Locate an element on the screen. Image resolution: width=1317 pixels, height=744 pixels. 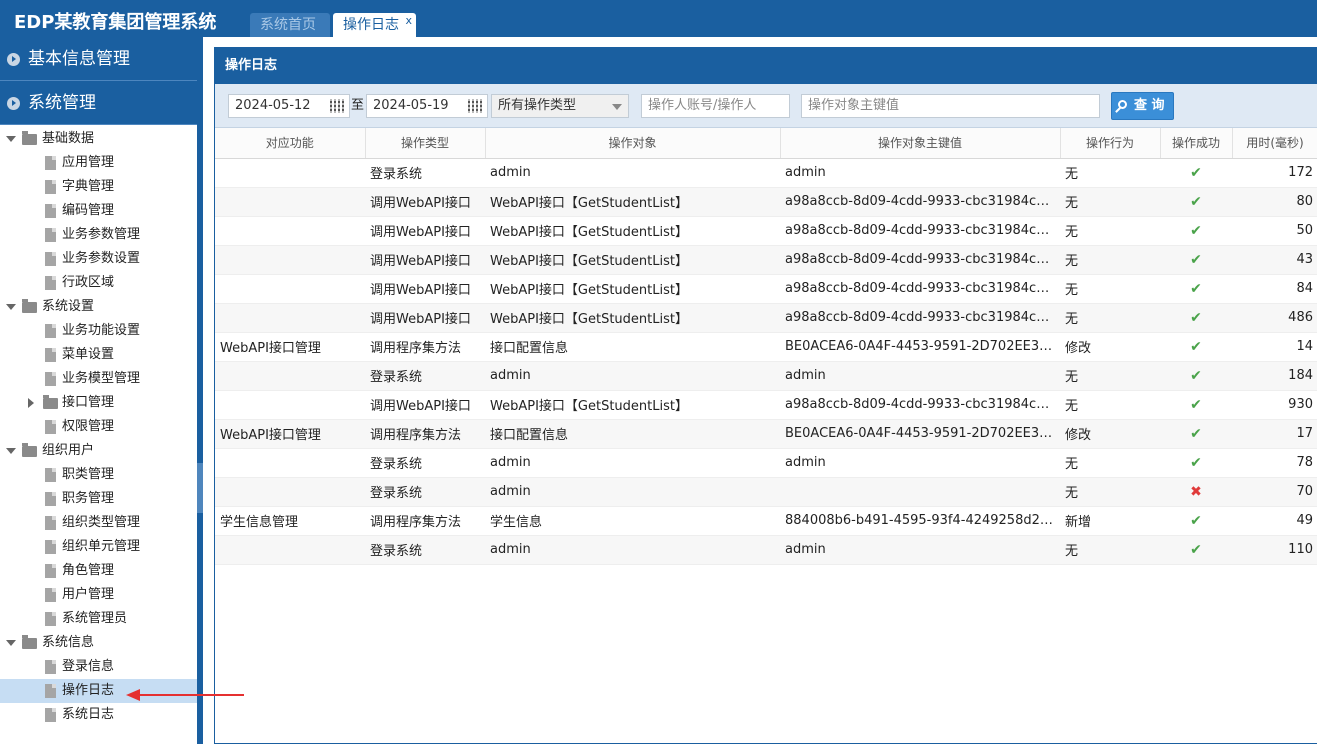
sidebar-item-page: 系统管理员 is located at coordinates (98, 619).